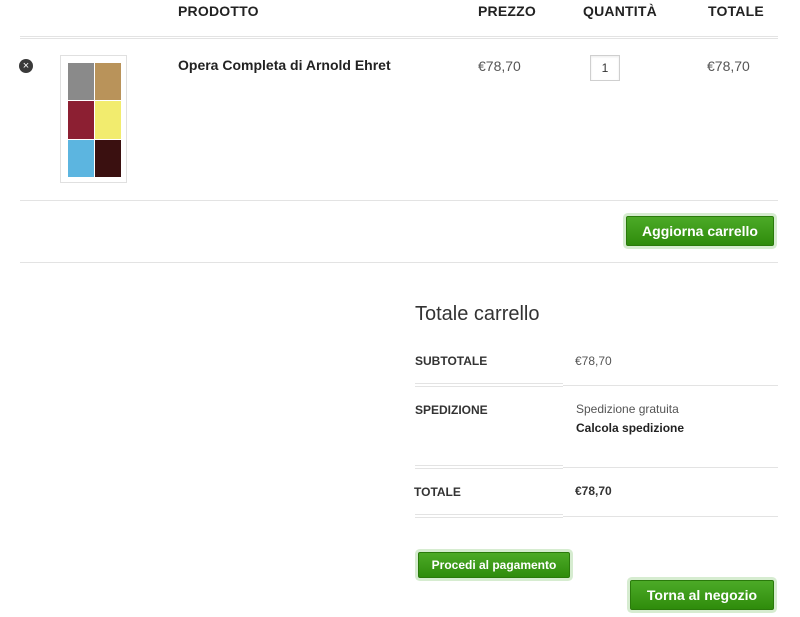 The width and height of the screenshot is (800, 617). What do you see at coordinates (499, 66) in the screenshot?
I see `item-price: €78,70` at bounding box center [499, 66].